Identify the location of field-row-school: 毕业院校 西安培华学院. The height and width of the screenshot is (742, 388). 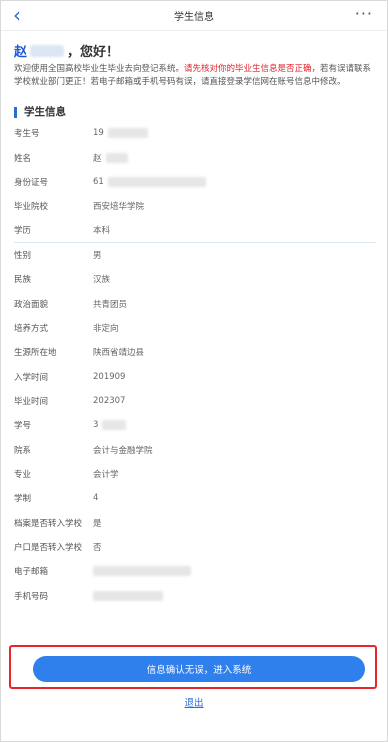
(195, 206).